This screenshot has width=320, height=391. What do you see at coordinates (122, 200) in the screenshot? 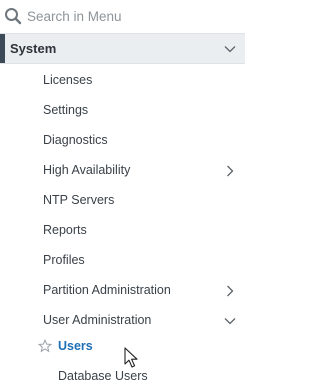
I see `menu-item-ntp-servers: NTP Servers` at bounding box center [122, 200].